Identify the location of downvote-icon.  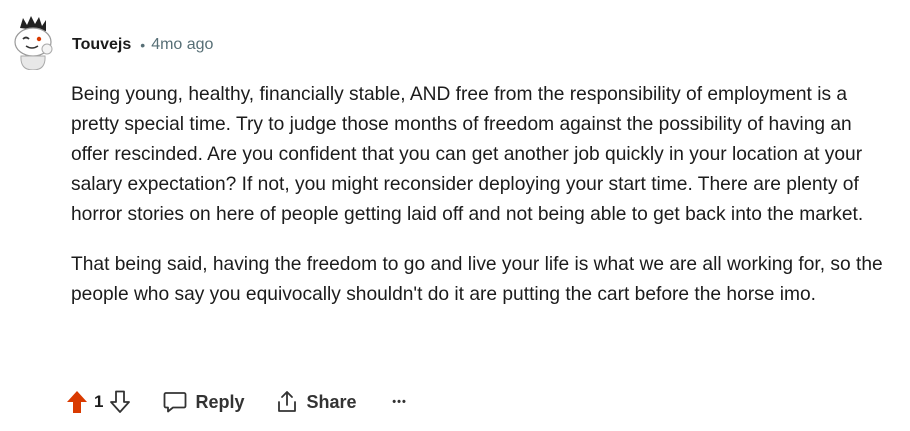
(120, 401).